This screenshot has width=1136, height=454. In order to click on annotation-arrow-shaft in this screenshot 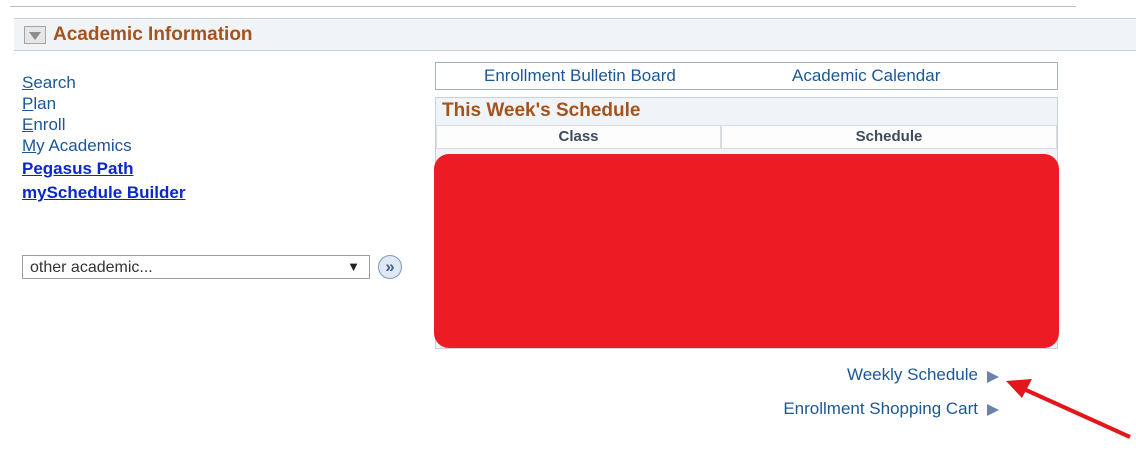, I will do `click(1078, 413)`.